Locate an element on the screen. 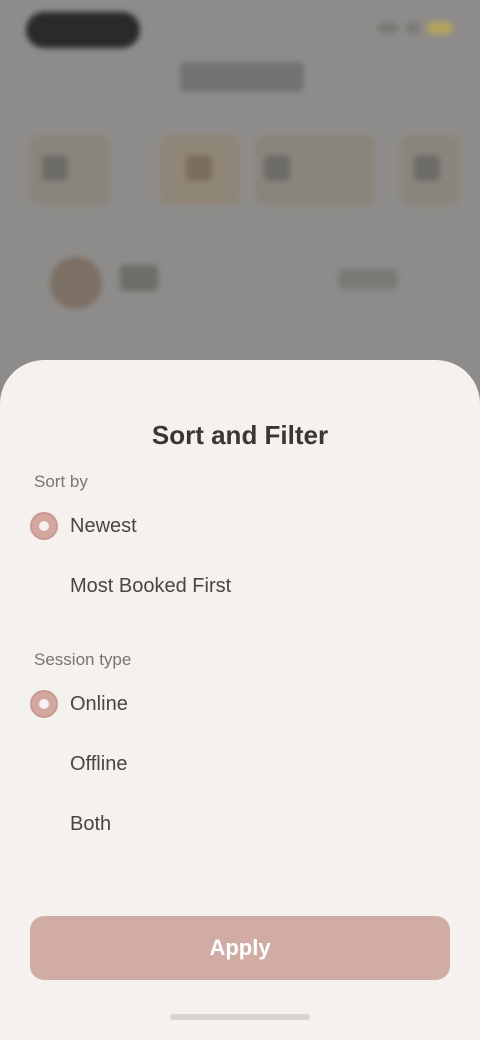 The height and width of the screenshot is (1040, 480). apply-button: Apply is located at coordinates (240, 948).